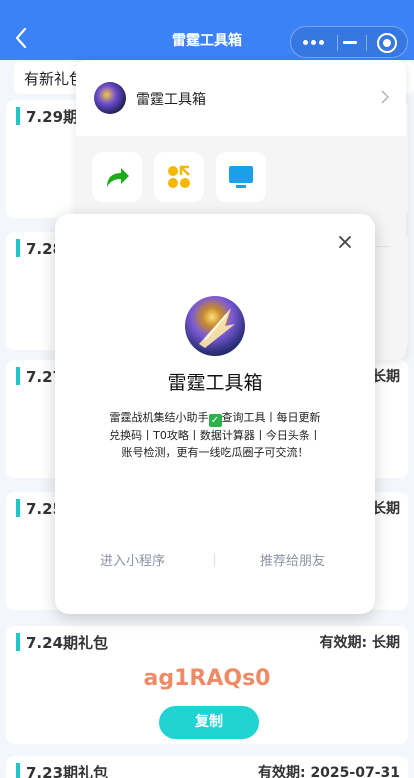 The height and width of the screenshot is (778, 414). Describe the element at coordinates (328, 771) in the screenshot. I see `card-validity: 有效期: 2025-07-31` at that location.